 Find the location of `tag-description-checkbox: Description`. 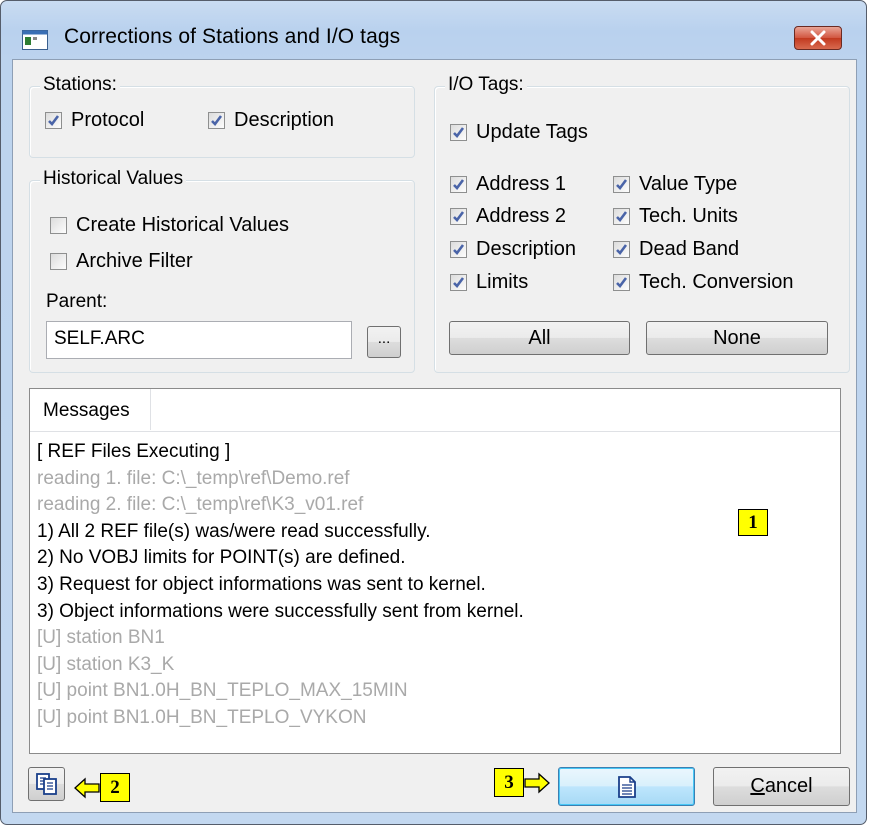

tag-description-checkbox: Description is located at coordinates (513, 249).